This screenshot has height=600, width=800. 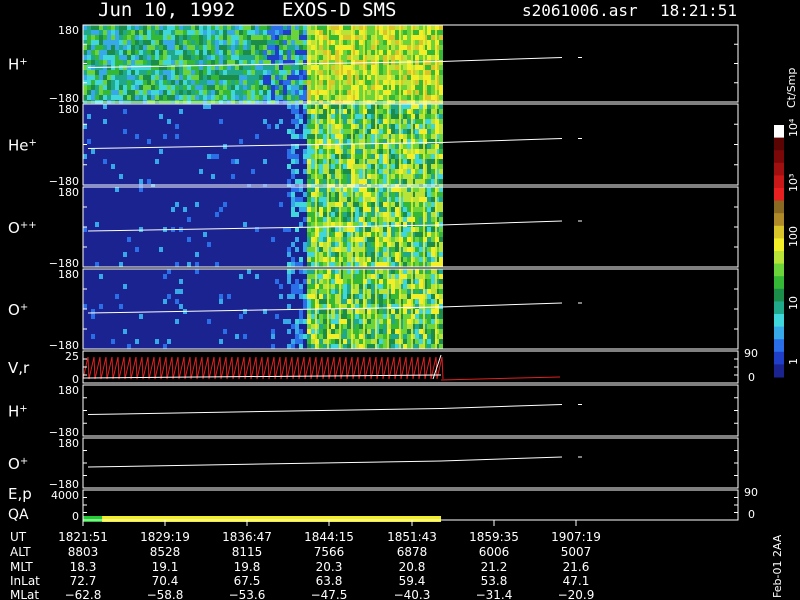 I want to click on header-mission: EXOS-D SMS, so click(x=339, y=10).